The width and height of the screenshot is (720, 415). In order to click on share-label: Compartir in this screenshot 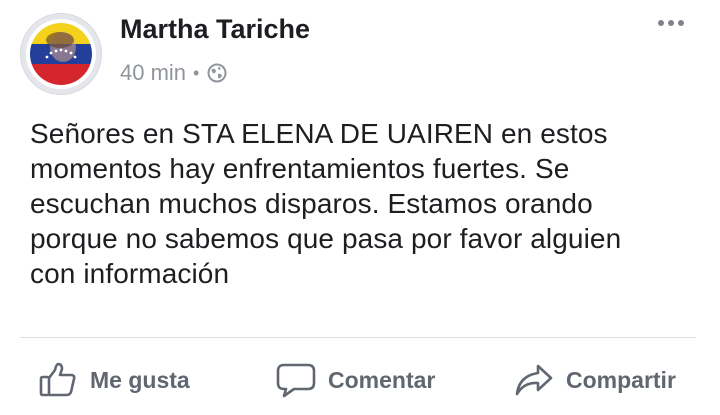, I will do `click(621, 379)`.